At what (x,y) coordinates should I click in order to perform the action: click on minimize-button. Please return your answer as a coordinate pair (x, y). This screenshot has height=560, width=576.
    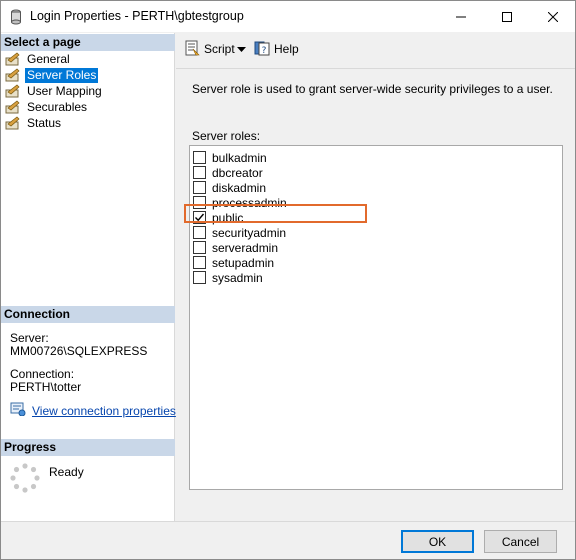
    Looking at the image, I should click on (461, 16).